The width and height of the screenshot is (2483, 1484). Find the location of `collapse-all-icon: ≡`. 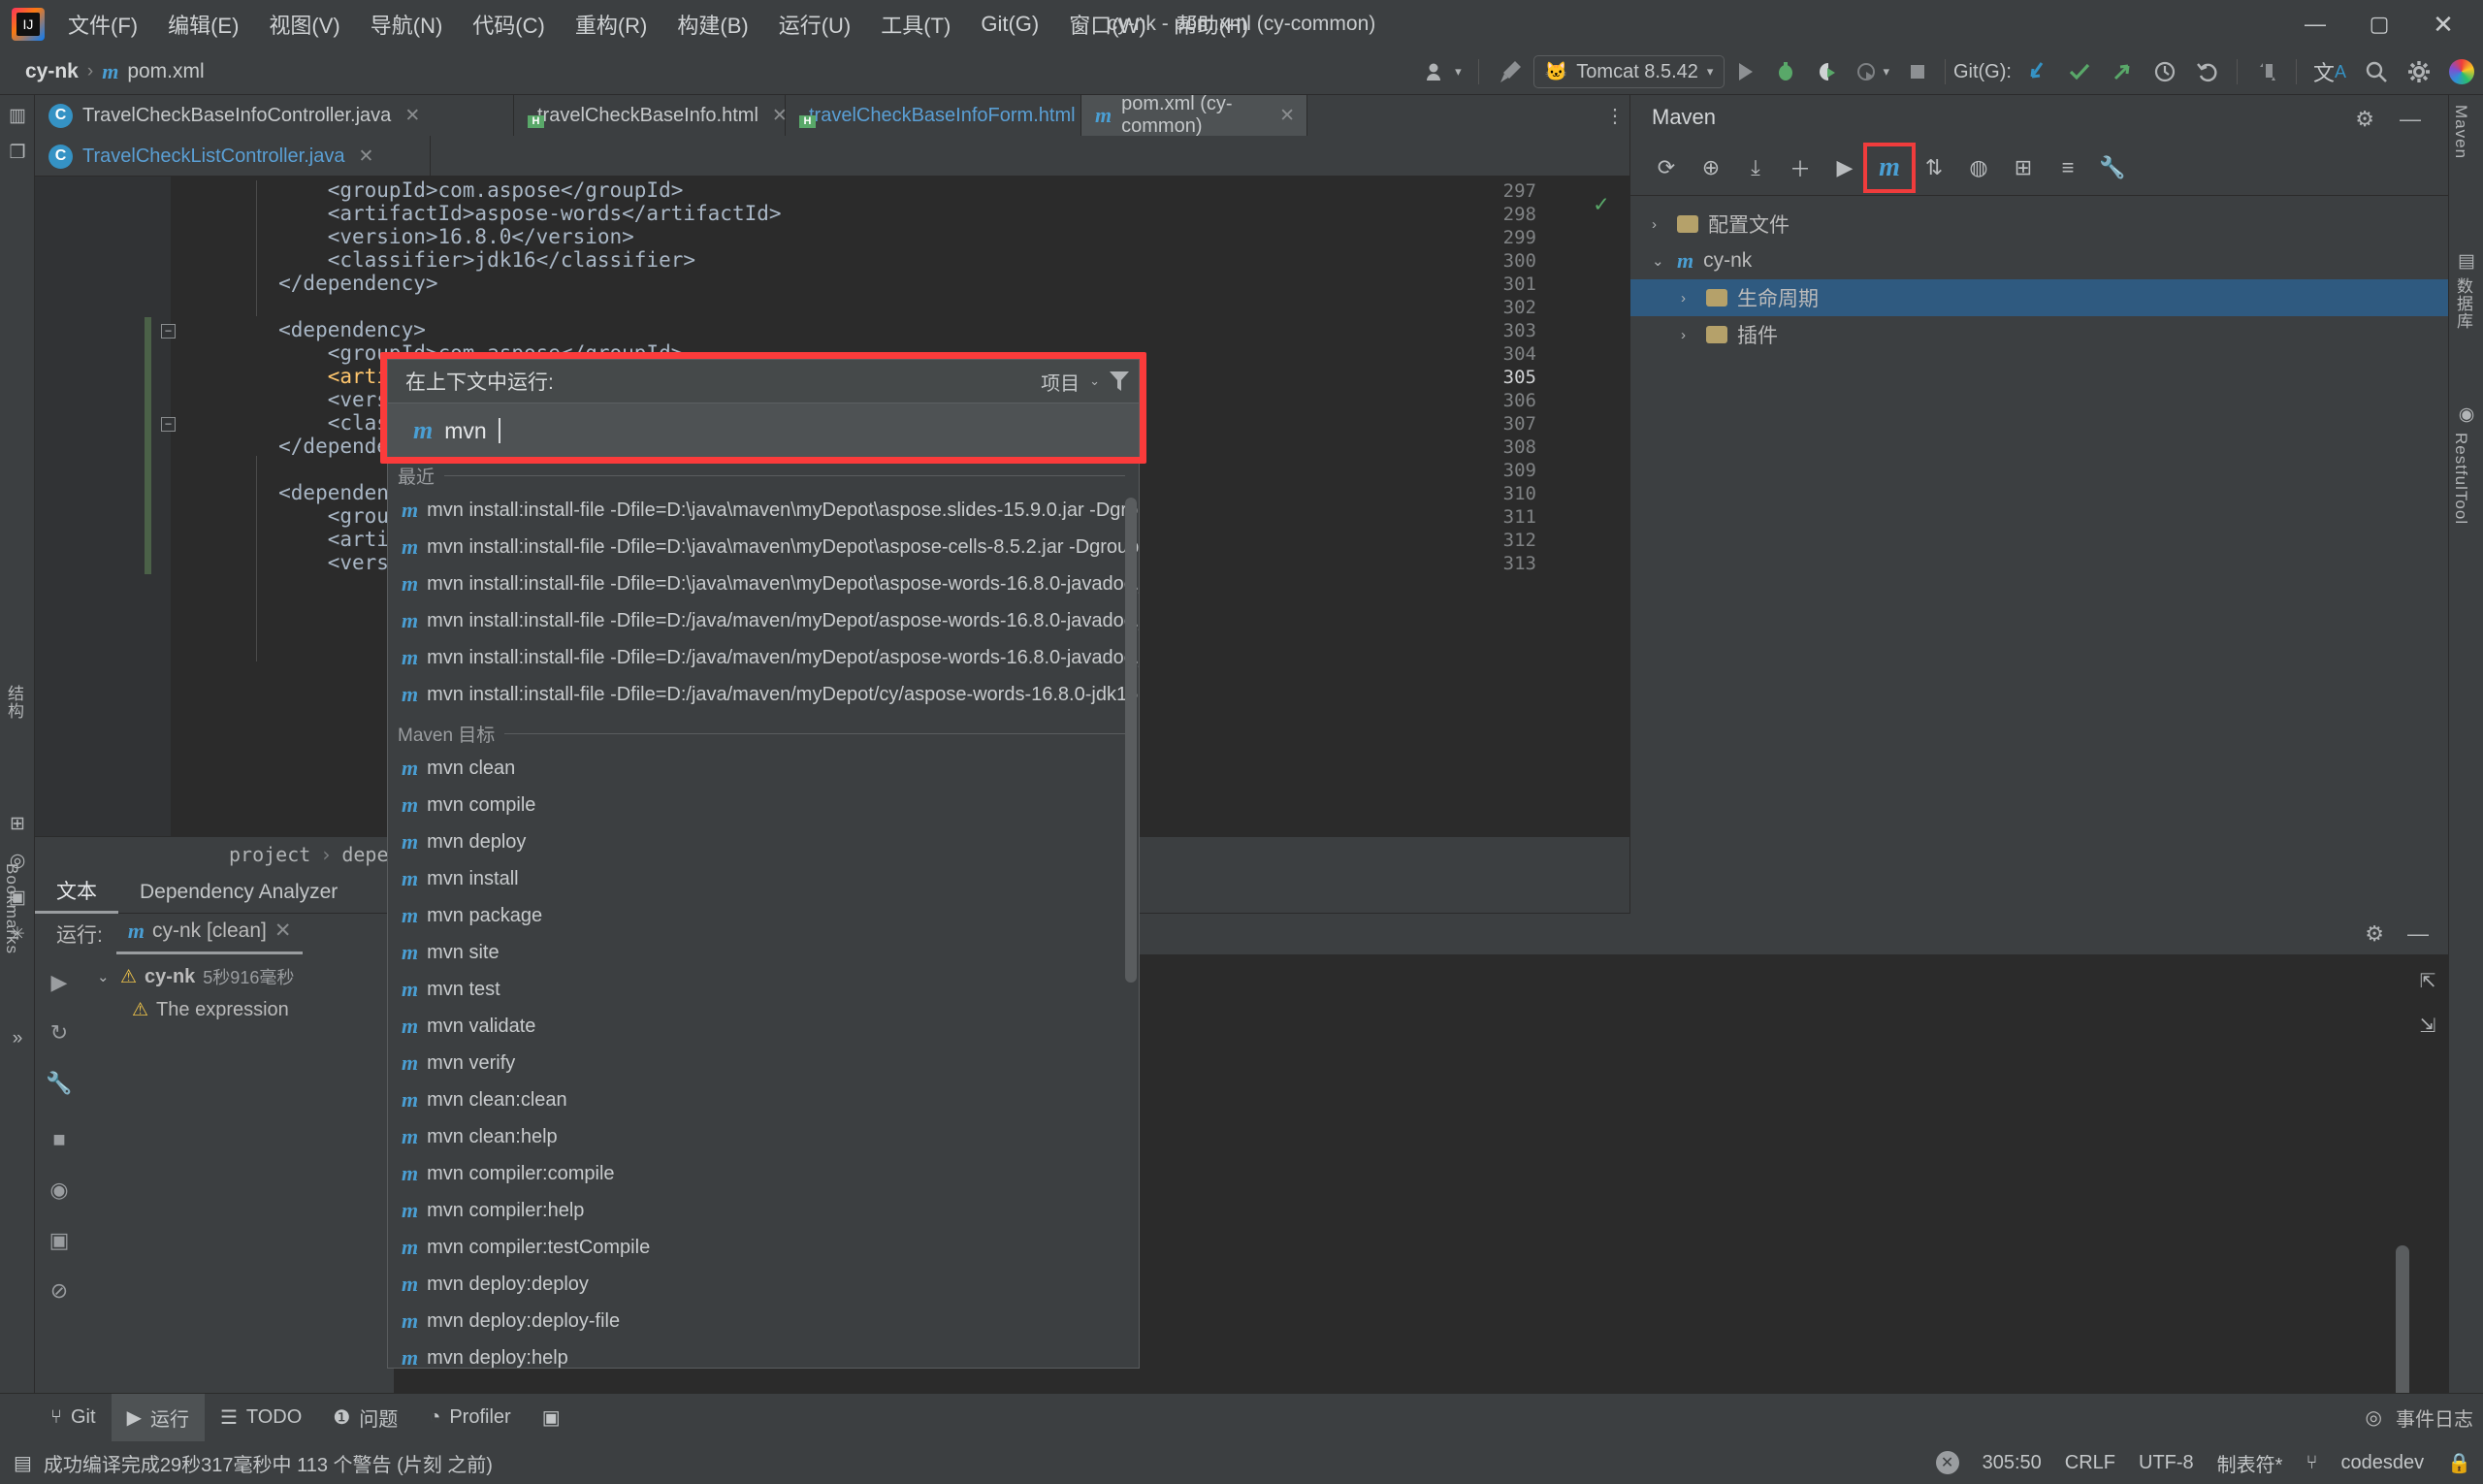

collapse-all-icon: ≡ is located at coordinates (2068, 167).